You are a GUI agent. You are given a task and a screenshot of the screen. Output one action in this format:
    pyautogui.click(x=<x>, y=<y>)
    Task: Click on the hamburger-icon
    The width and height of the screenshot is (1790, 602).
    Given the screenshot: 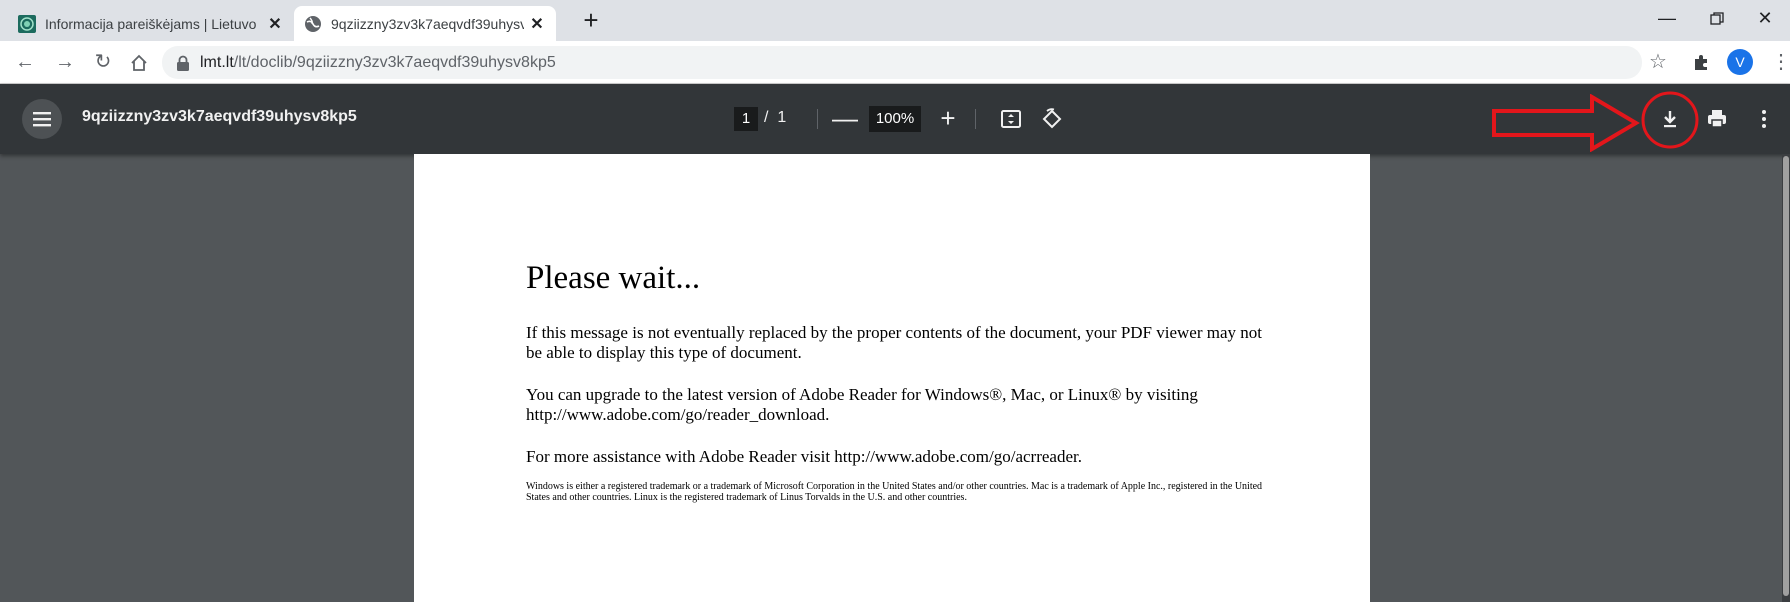 What is the action you would take?
    pyautogui.click(x=42, y=119)
    